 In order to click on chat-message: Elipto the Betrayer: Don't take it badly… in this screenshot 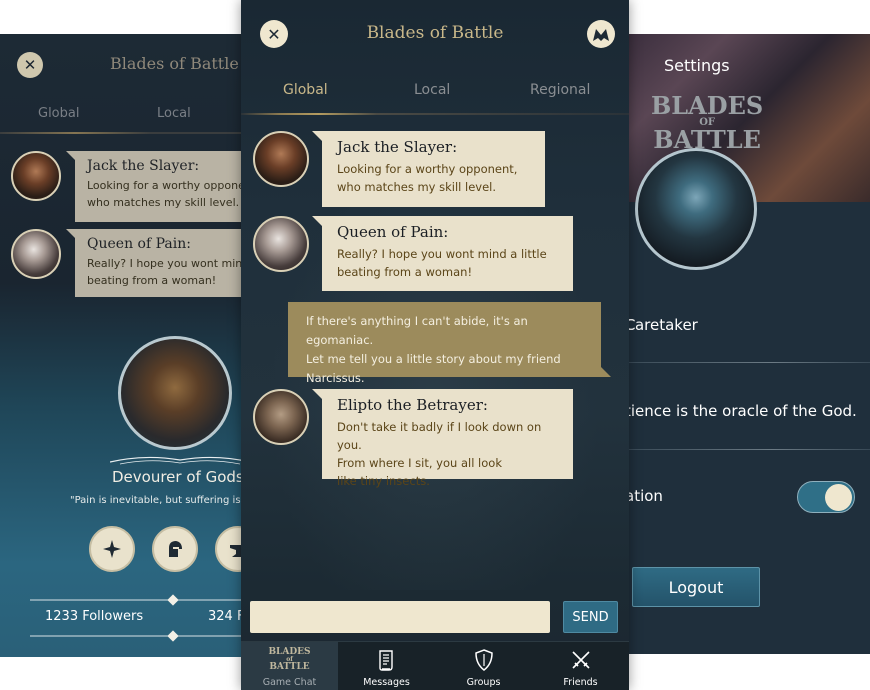, I will do `click(413, 438)`.